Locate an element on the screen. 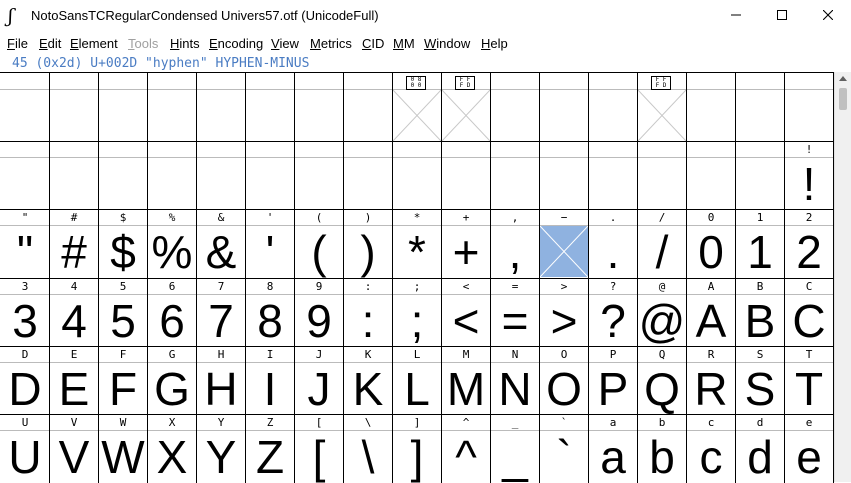 This screenshot has height=483, width=851. glyph-cell: / / is located at coordinates (662, 243).